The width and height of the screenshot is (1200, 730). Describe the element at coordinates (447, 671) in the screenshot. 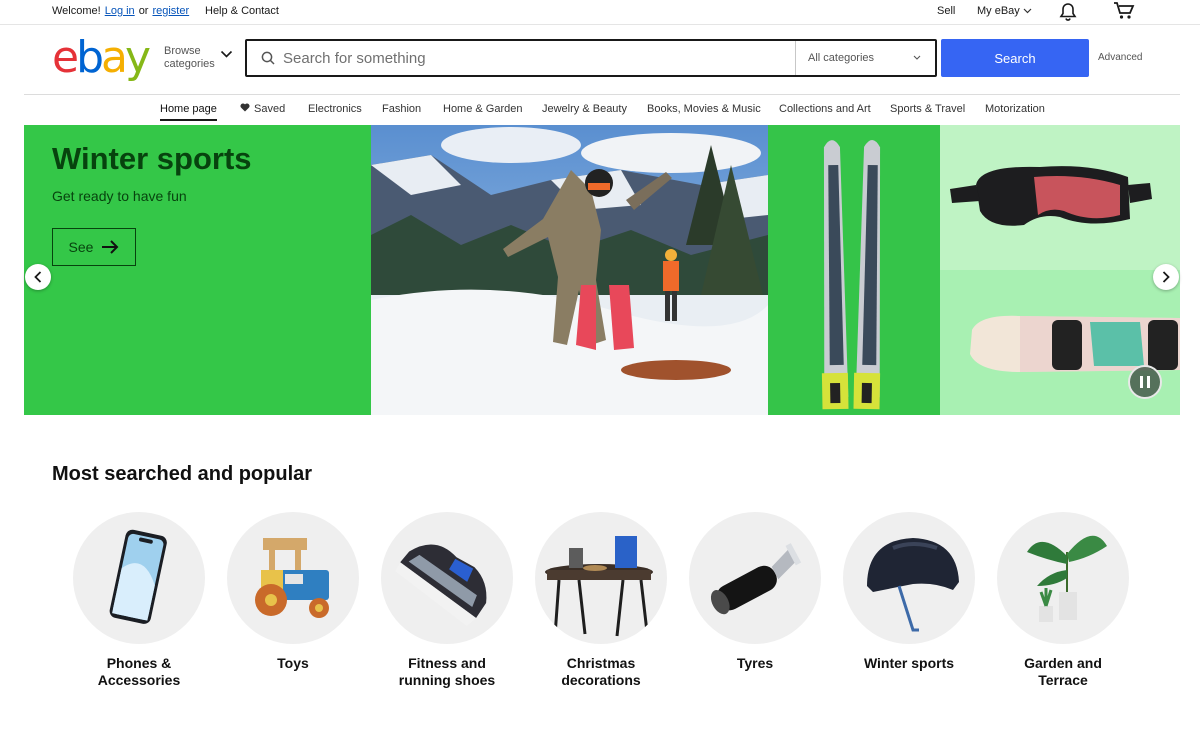

I see `category-label: Fitness and running shoes` at that location.